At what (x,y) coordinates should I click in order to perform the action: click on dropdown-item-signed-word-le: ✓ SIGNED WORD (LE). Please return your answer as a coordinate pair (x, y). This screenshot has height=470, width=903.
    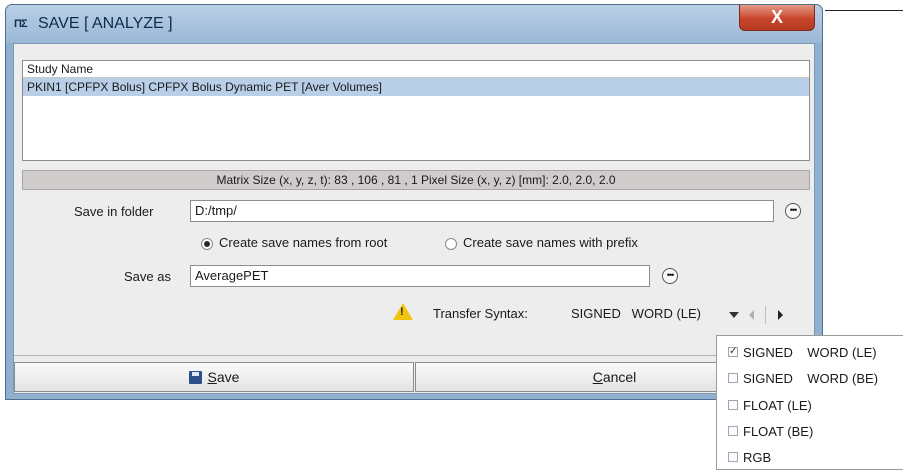
    Looking at the image, I should click on (810, 352).